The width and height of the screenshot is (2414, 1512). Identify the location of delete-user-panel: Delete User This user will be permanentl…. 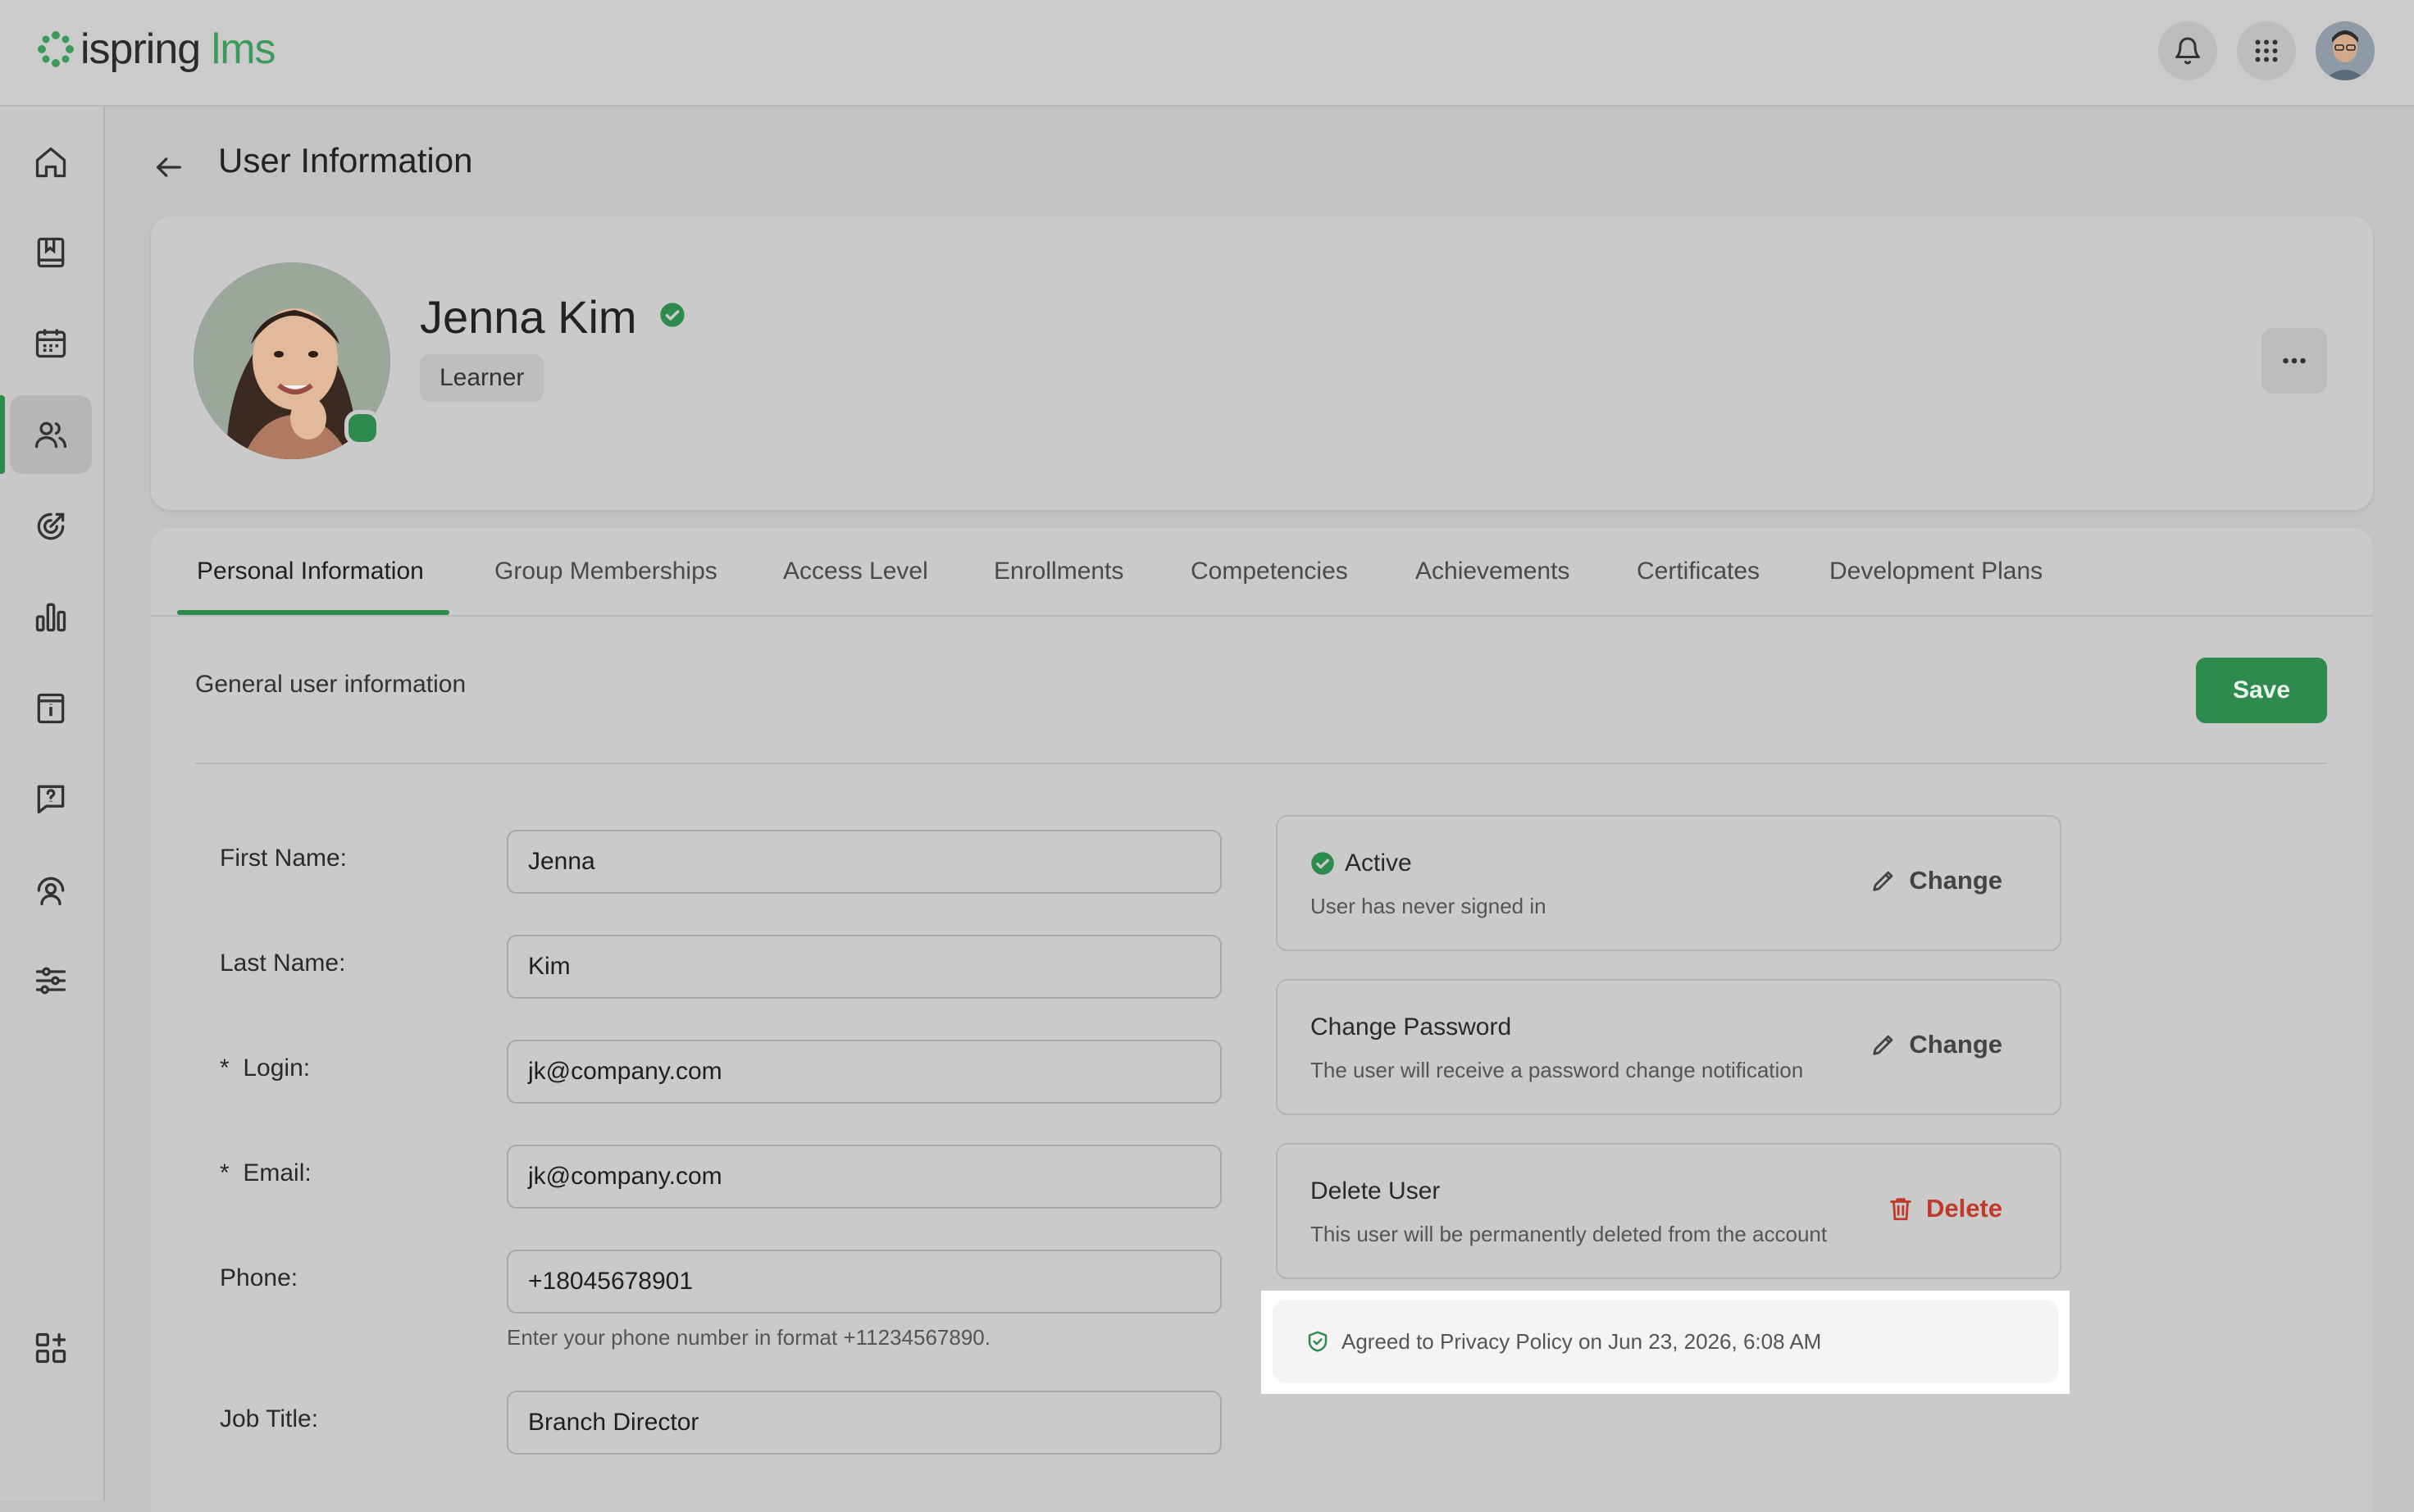
(1669, 1211).